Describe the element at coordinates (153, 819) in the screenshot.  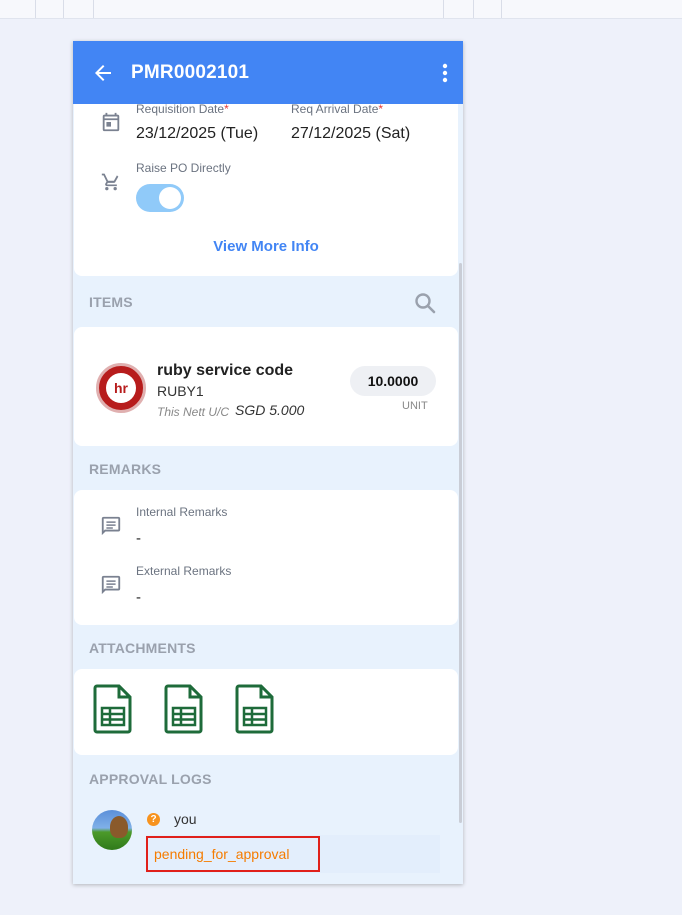
I see `question-badge-icon: ?` at that location.